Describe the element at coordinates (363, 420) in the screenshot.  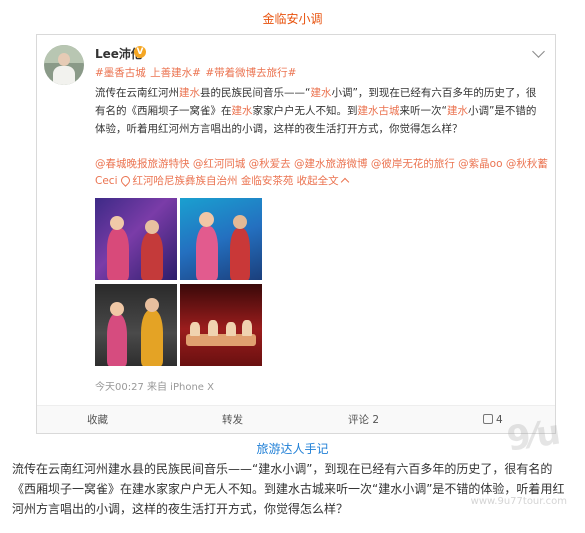
I see `comment-button: 评论 2` at that location.